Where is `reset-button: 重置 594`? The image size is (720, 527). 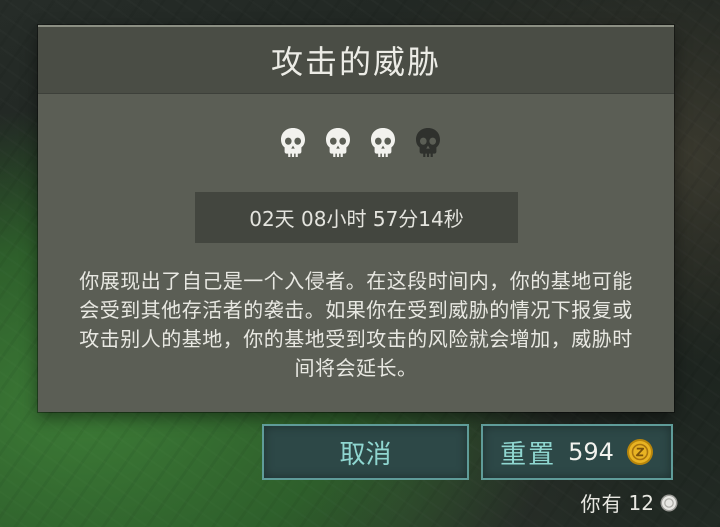
reset-button: 重置 594 is located at coordinates (577, 452).